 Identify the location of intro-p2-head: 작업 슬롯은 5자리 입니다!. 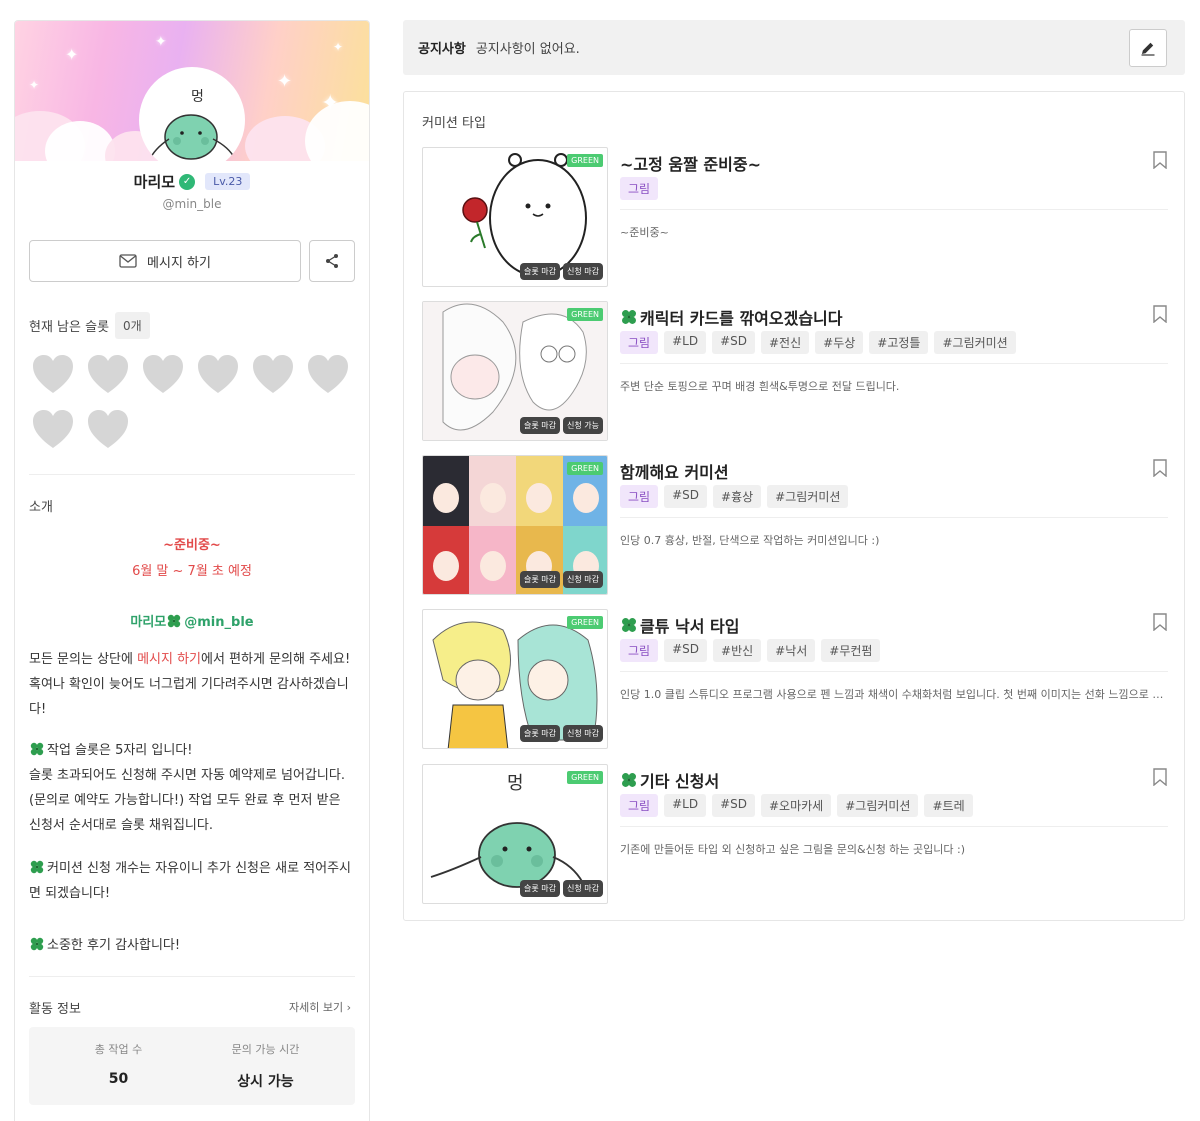
(120, 750).